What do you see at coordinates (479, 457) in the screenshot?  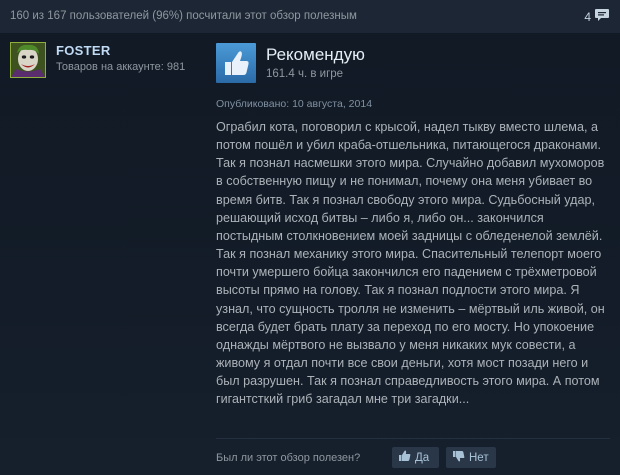 I see `vote-no-label: Нет` at bounding box center [479, 457].